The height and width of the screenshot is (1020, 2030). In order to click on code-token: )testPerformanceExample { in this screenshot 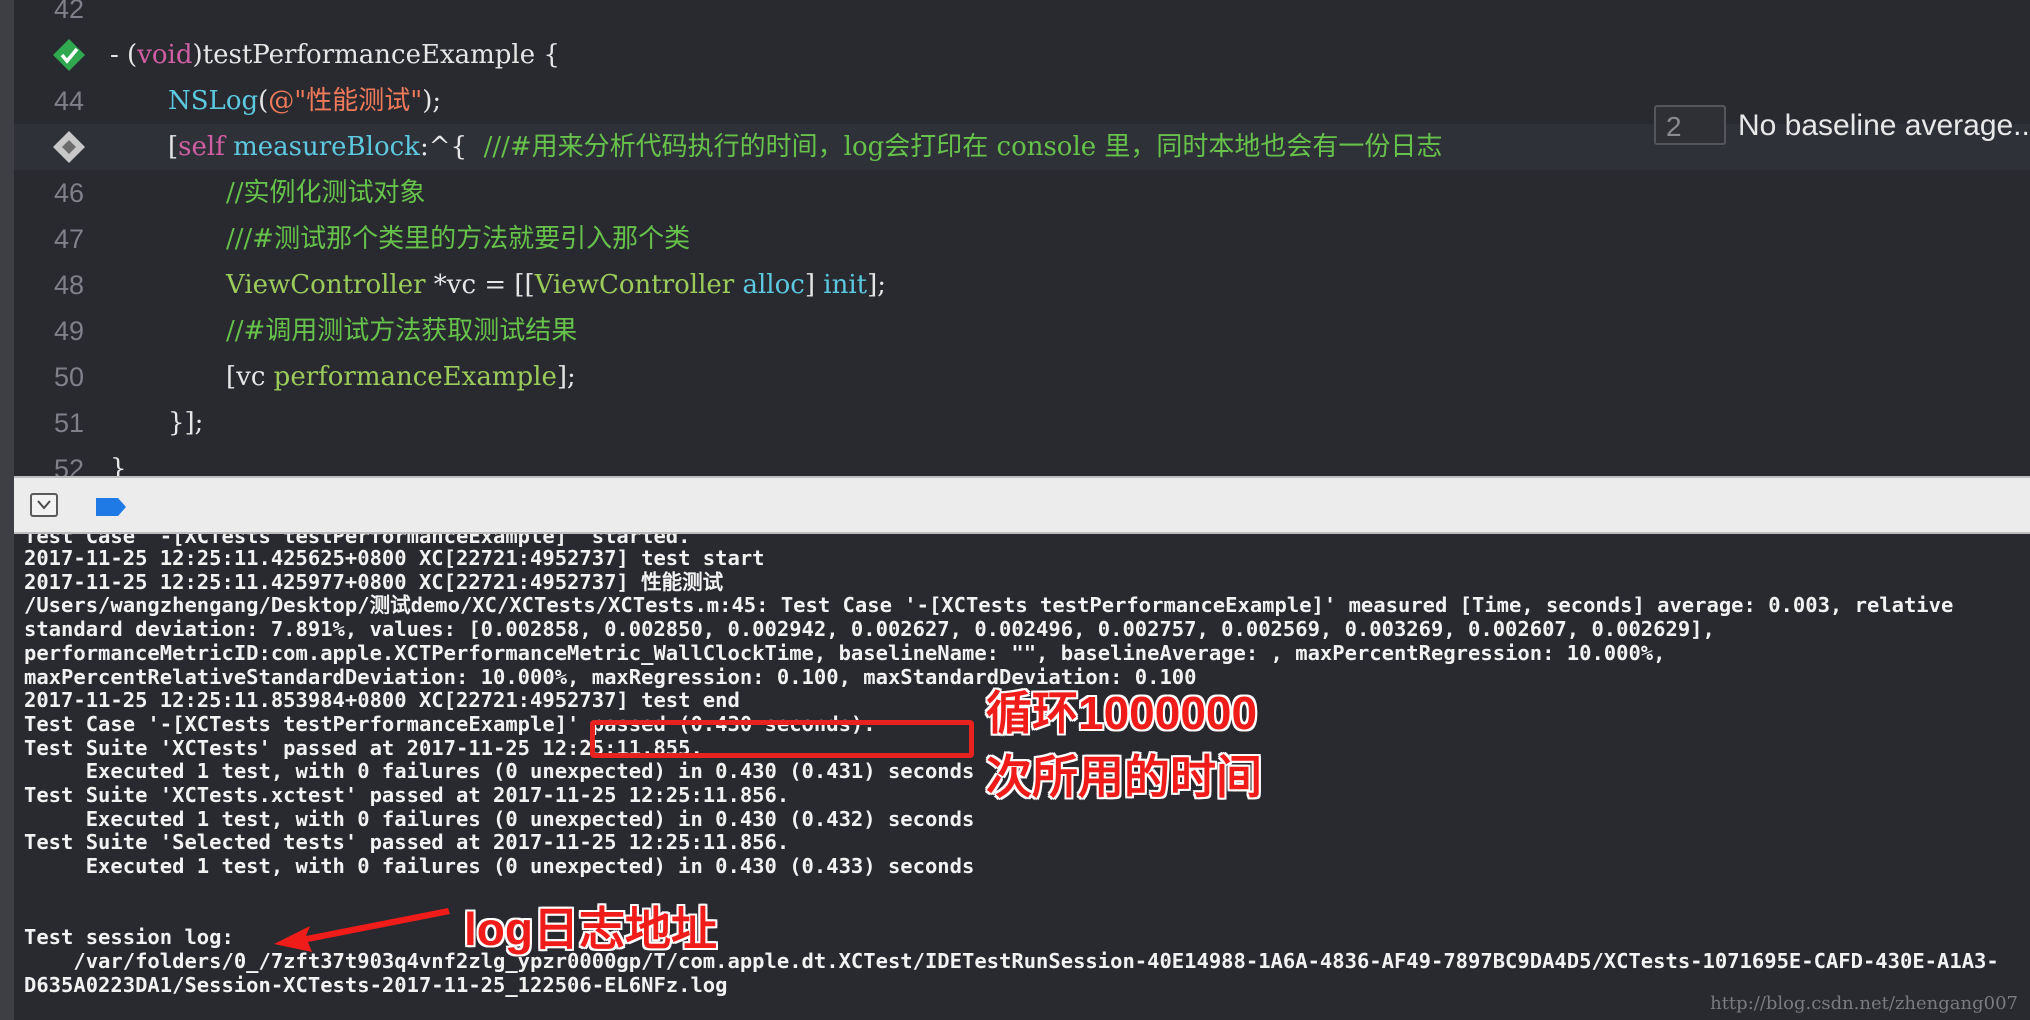, I will do `click(376, 55)`.